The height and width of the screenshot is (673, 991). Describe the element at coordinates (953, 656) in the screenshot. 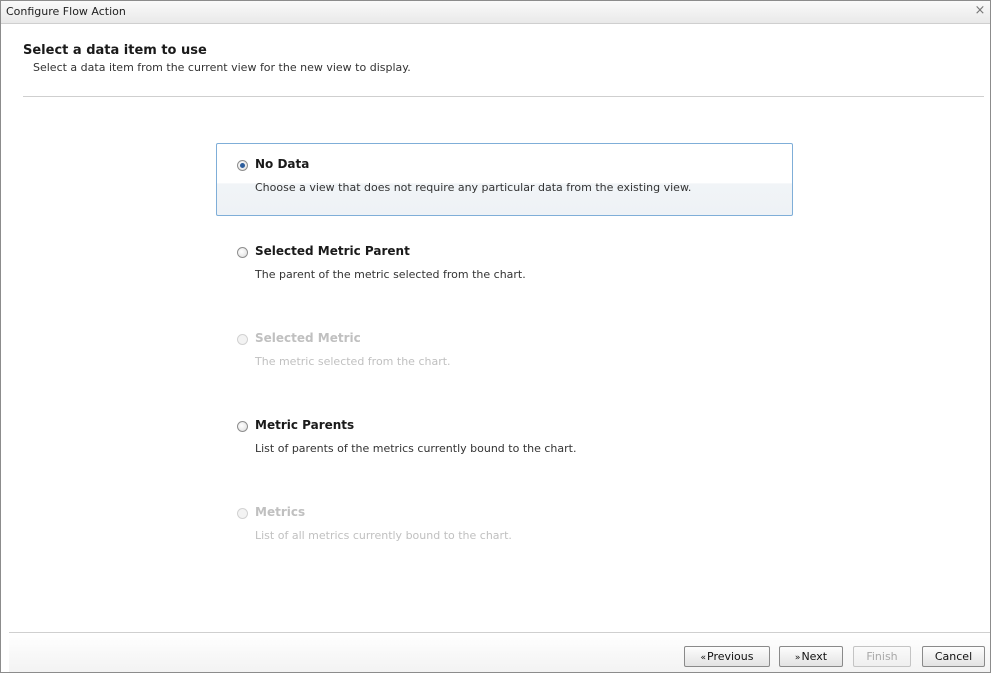

I see `cancel-button: Cancel` at that location.